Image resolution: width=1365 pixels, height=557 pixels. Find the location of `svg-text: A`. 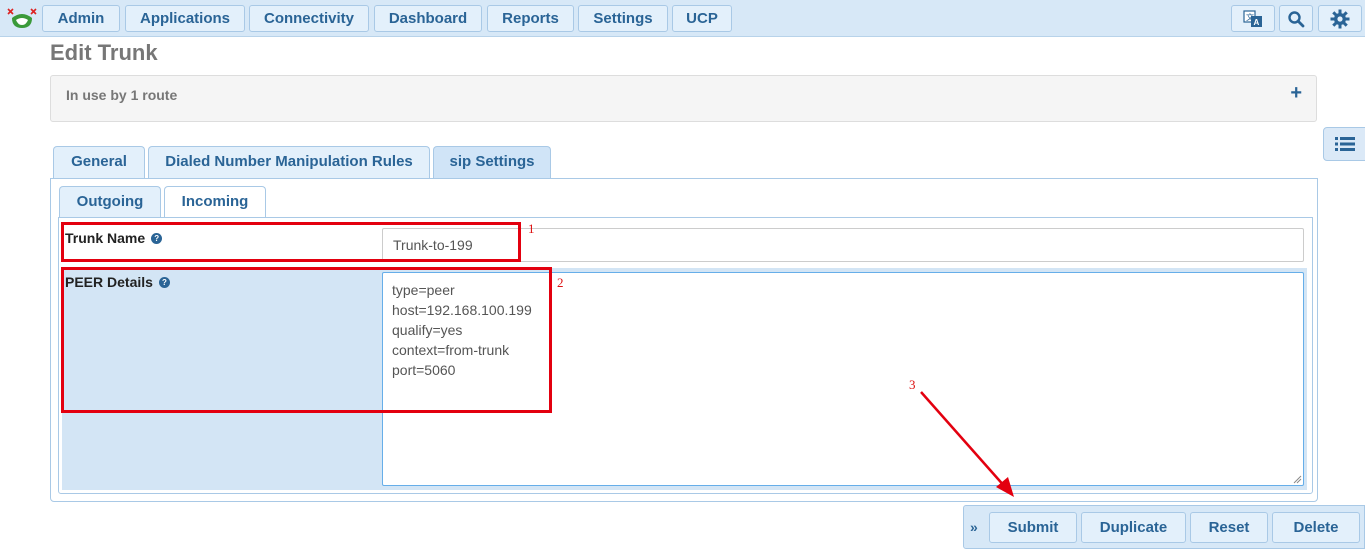

svg-text: A is located at coordinates (1257, 22).